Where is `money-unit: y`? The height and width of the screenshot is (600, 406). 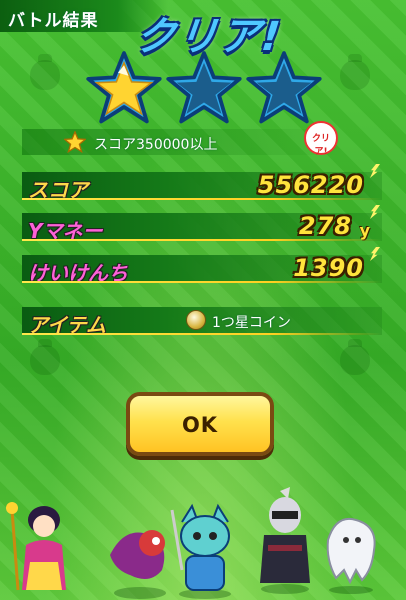
money-unit: y is located at coordinates (364, 230).